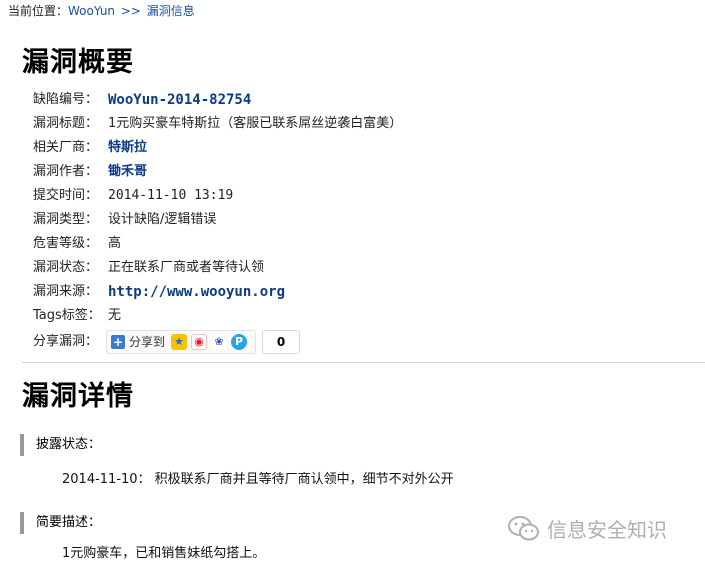 This screenshot has height=565, width=705. What do you see at coordinates (115, 243) in the screenshot?
I see `severity: 高` at bounding box center [115, 243].